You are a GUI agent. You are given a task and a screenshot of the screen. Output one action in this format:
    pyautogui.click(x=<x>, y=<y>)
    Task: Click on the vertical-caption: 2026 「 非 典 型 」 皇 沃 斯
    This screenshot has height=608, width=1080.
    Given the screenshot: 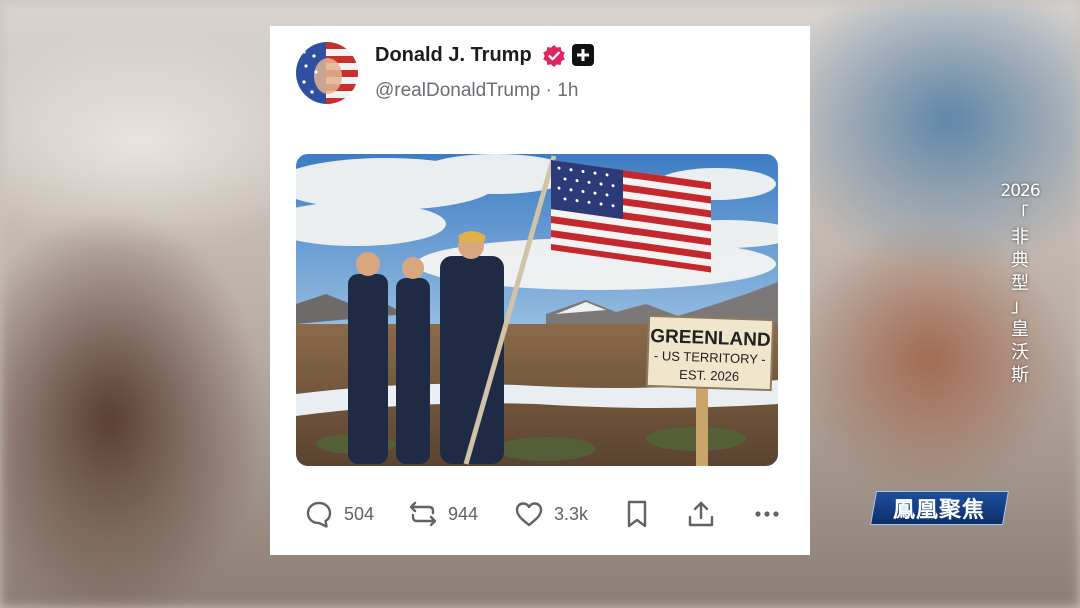 What is the action you would take?
    pyautogui.click(x=1020, y=283)
    